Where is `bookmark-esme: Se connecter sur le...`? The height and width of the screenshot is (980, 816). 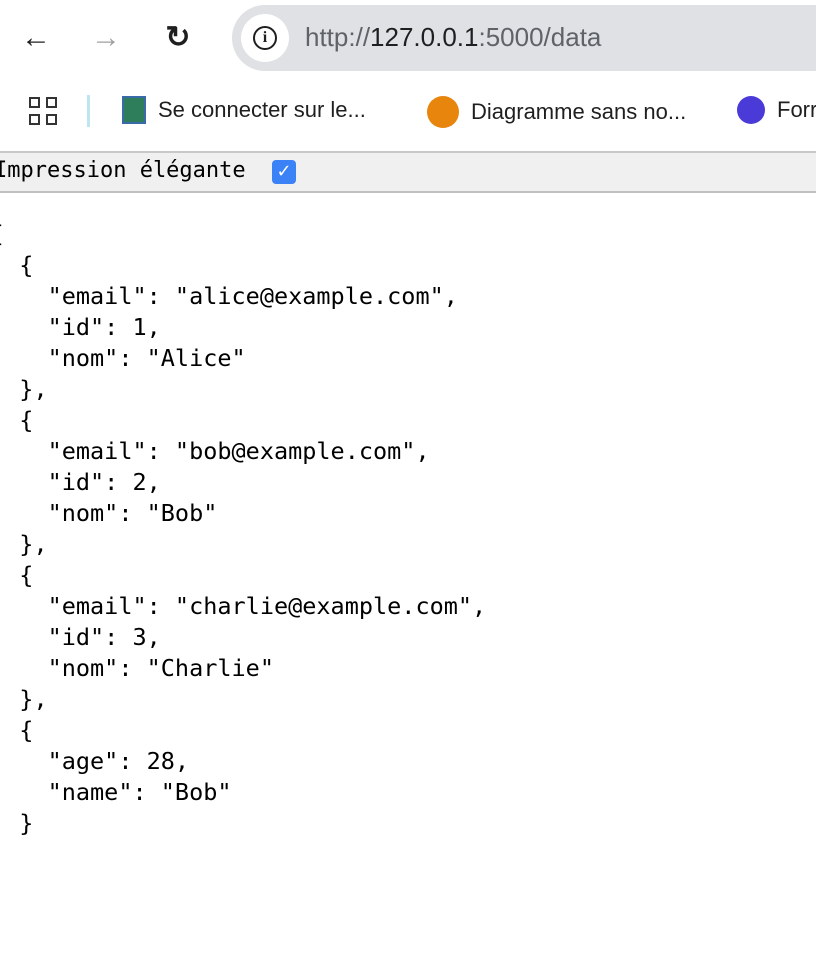 bookmark-esme: Se connecter sur le... is located at coordinates (244, 110).